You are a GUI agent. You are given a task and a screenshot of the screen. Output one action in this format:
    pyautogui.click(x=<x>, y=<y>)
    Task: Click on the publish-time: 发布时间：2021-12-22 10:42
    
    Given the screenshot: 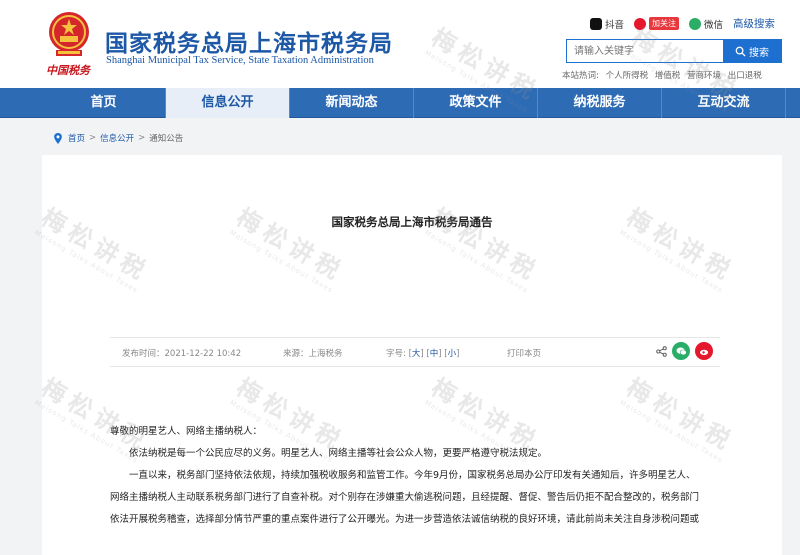 What is the action you would take?
    pyautogui.click(x=182, y=354)
    